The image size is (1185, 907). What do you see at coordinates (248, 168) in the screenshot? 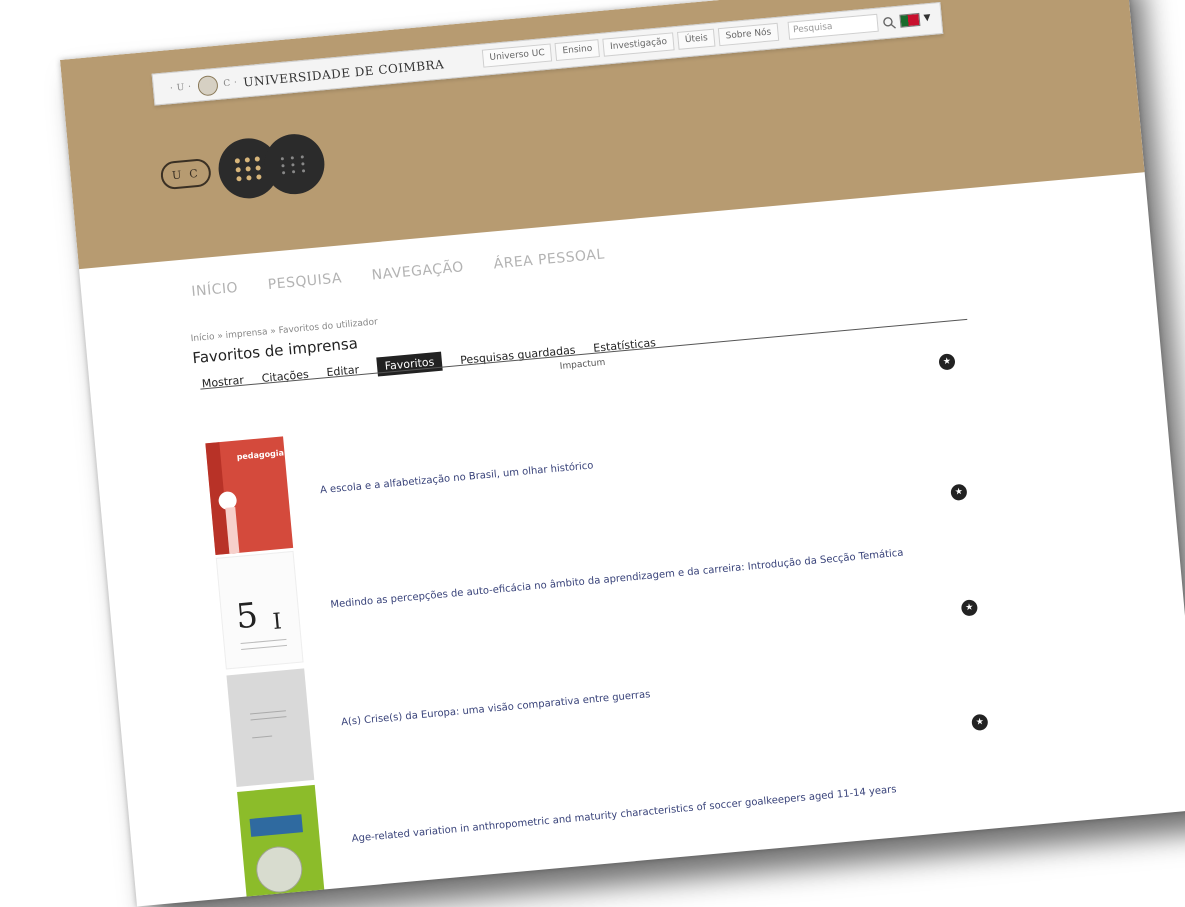
I see `dots-icon` at bounding box center [248, 168].